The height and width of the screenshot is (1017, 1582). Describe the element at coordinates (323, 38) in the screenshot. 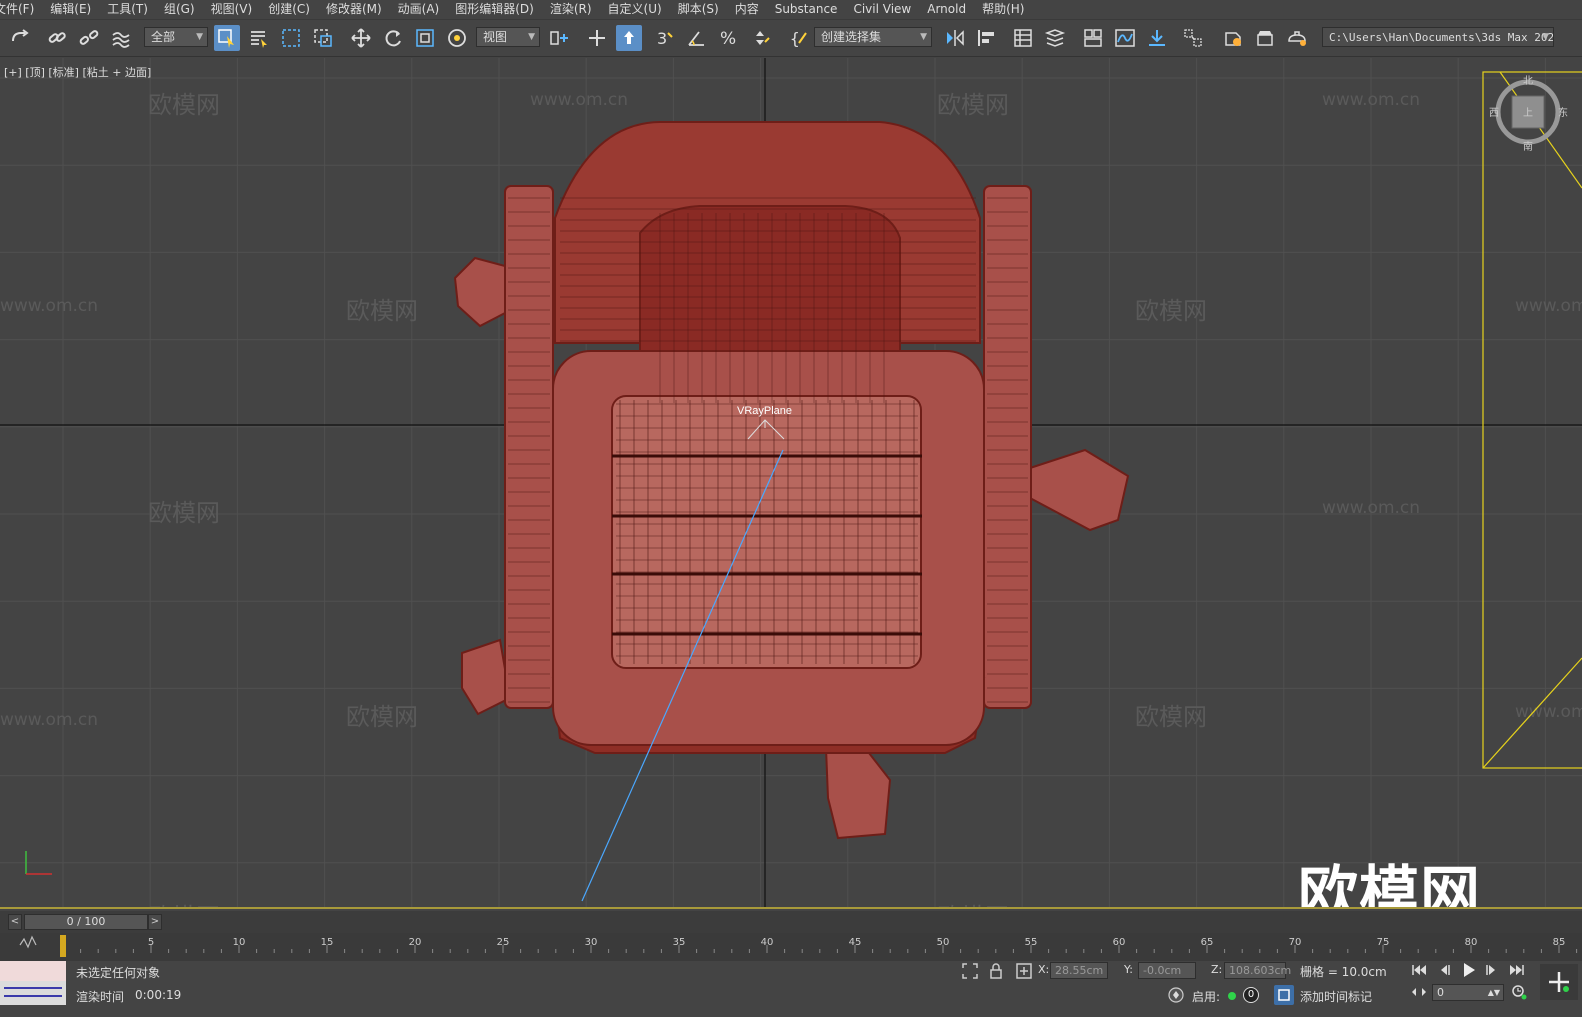

I see `window-crossing-icon` at that location.